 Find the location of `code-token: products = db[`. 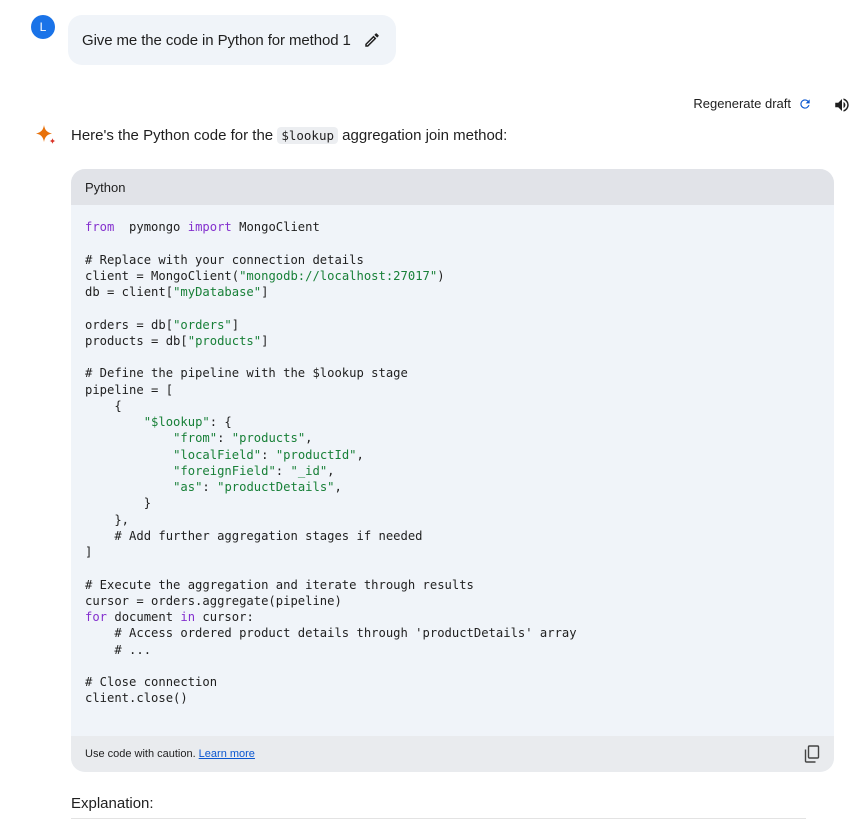

code-token: products = db[ is located at coordinates (136, 340).